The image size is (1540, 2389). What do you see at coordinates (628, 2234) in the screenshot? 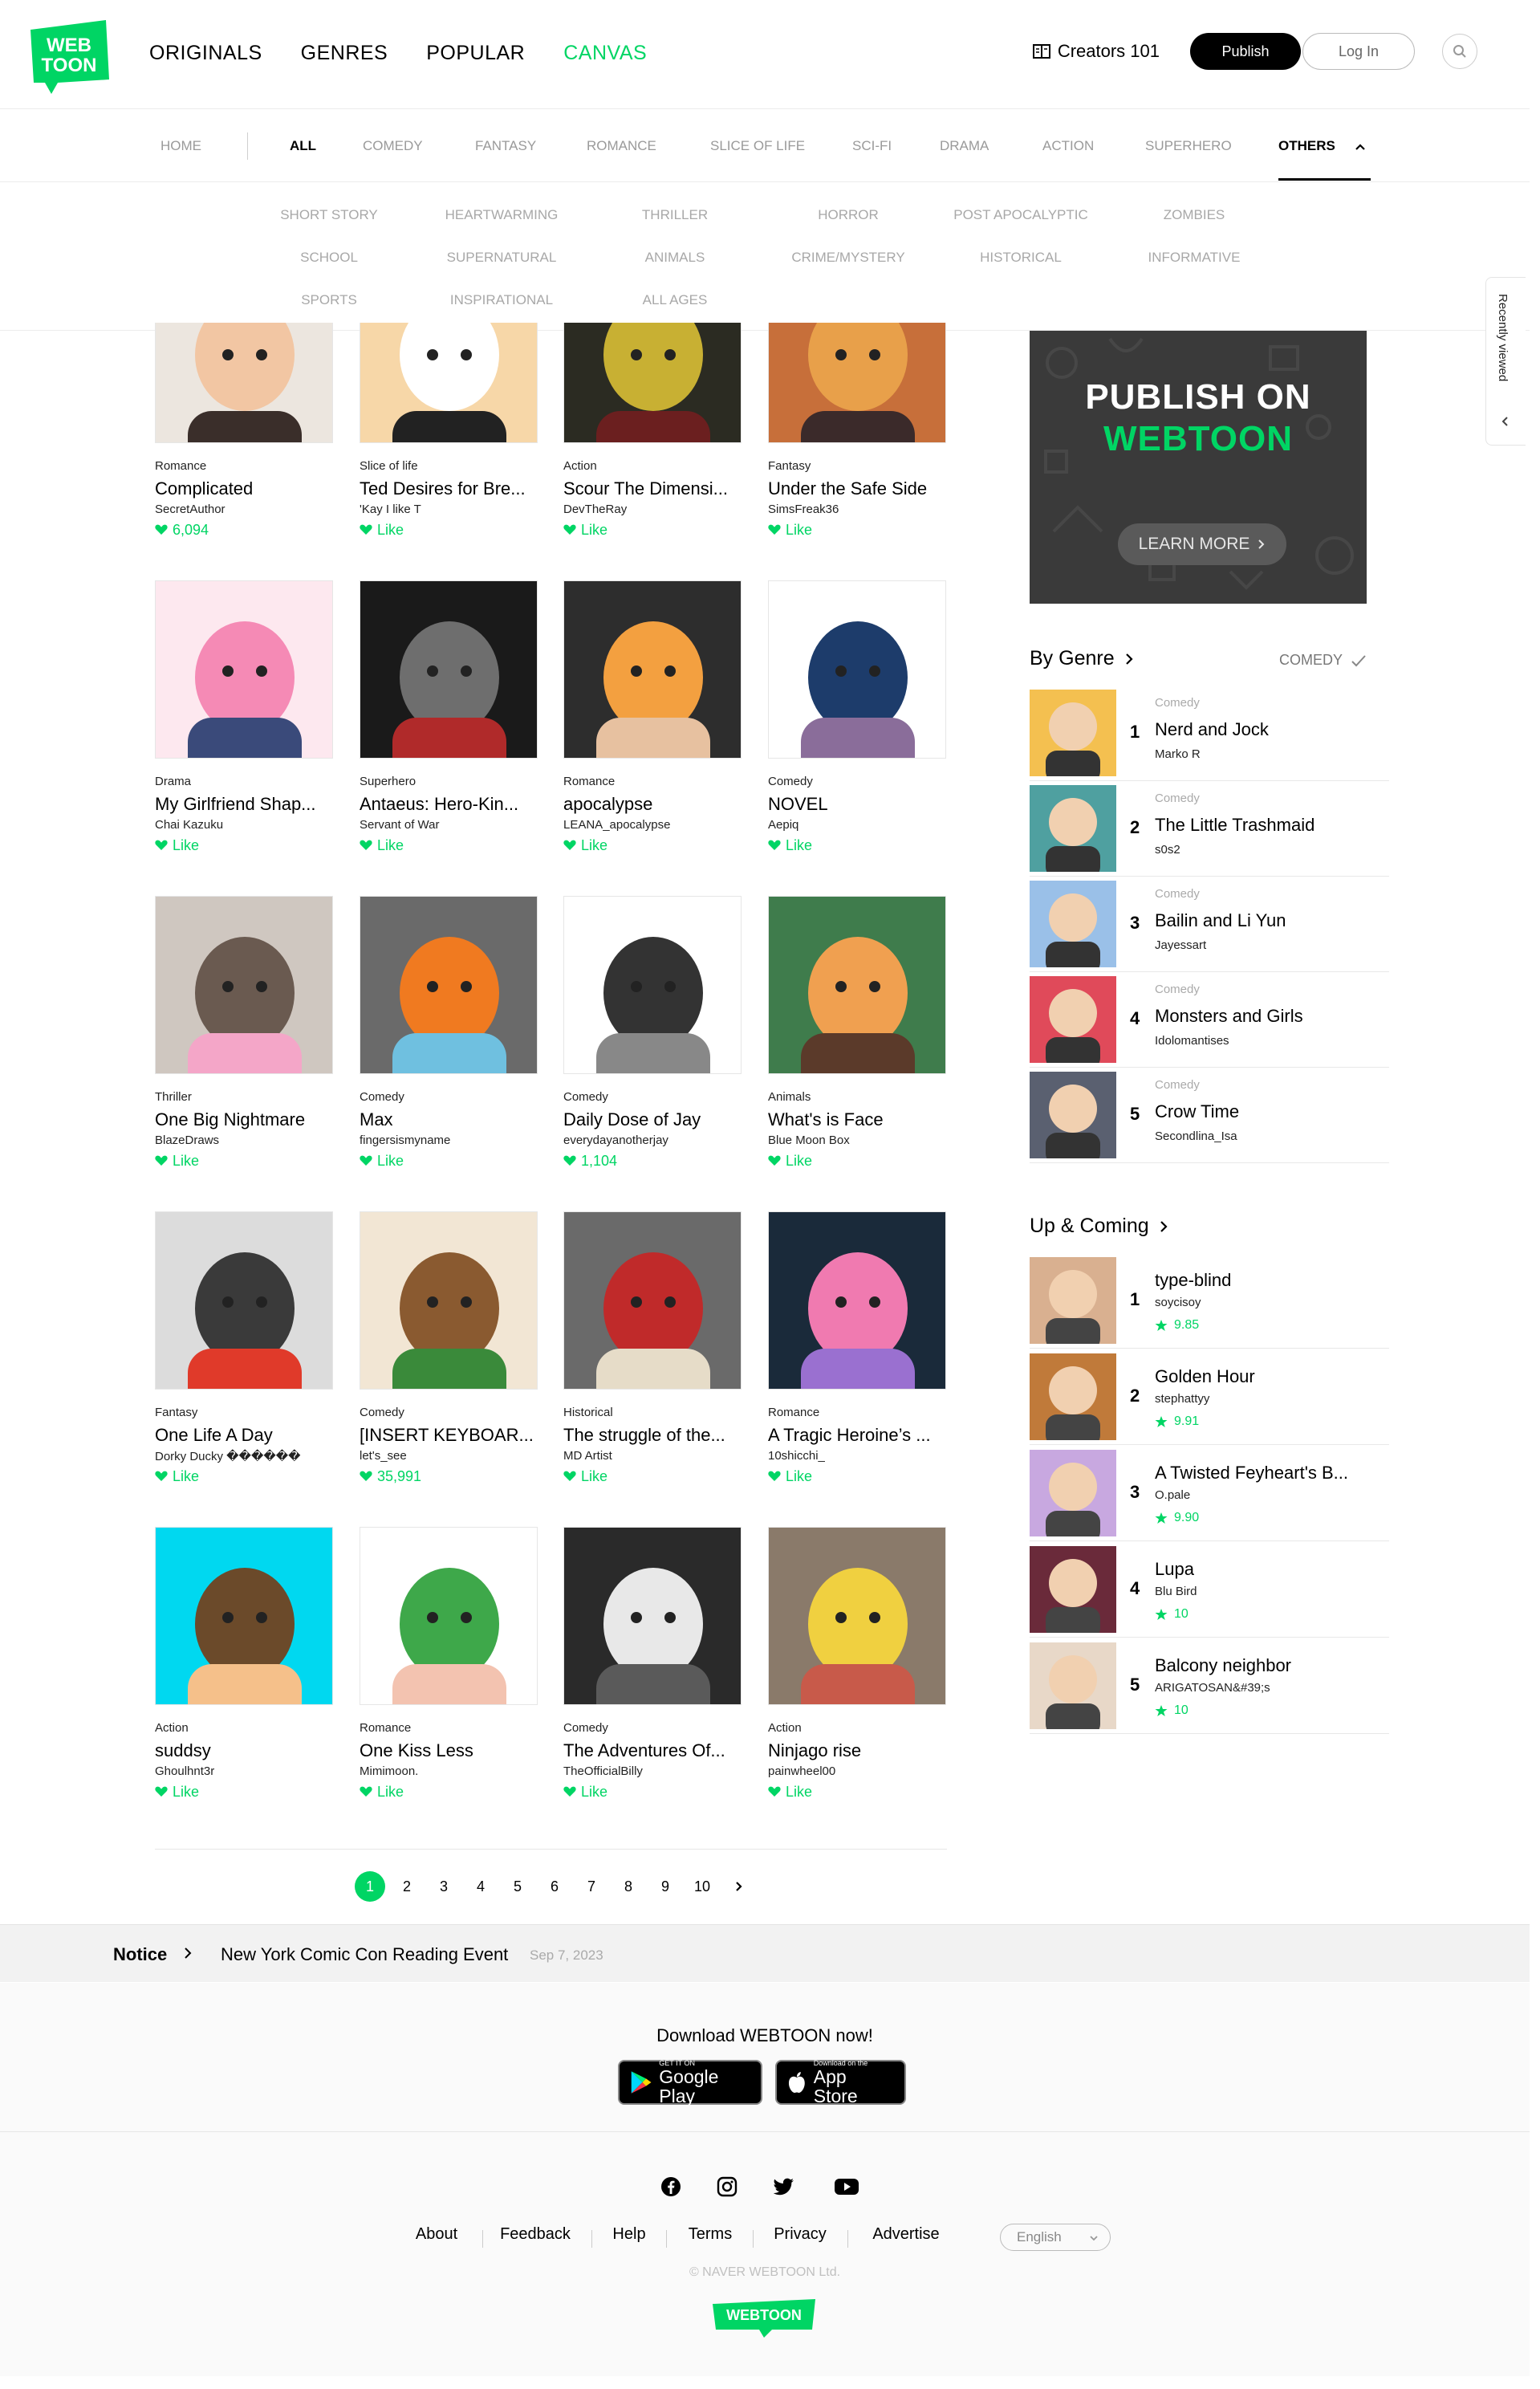
I see `footer-help: Help` at bounding box center [628, 2234].